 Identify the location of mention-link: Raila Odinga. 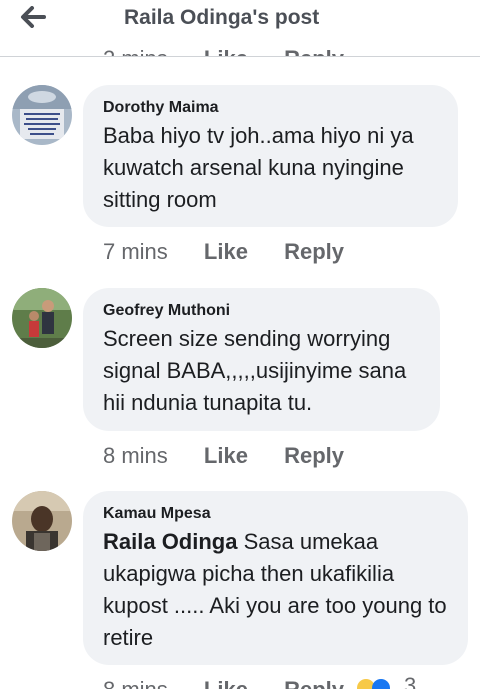
(170, 541).